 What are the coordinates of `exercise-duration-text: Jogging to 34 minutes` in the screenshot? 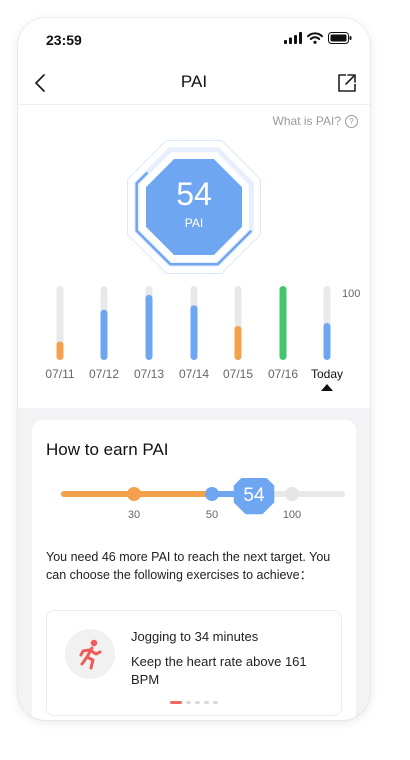 It's located at (195, 636).